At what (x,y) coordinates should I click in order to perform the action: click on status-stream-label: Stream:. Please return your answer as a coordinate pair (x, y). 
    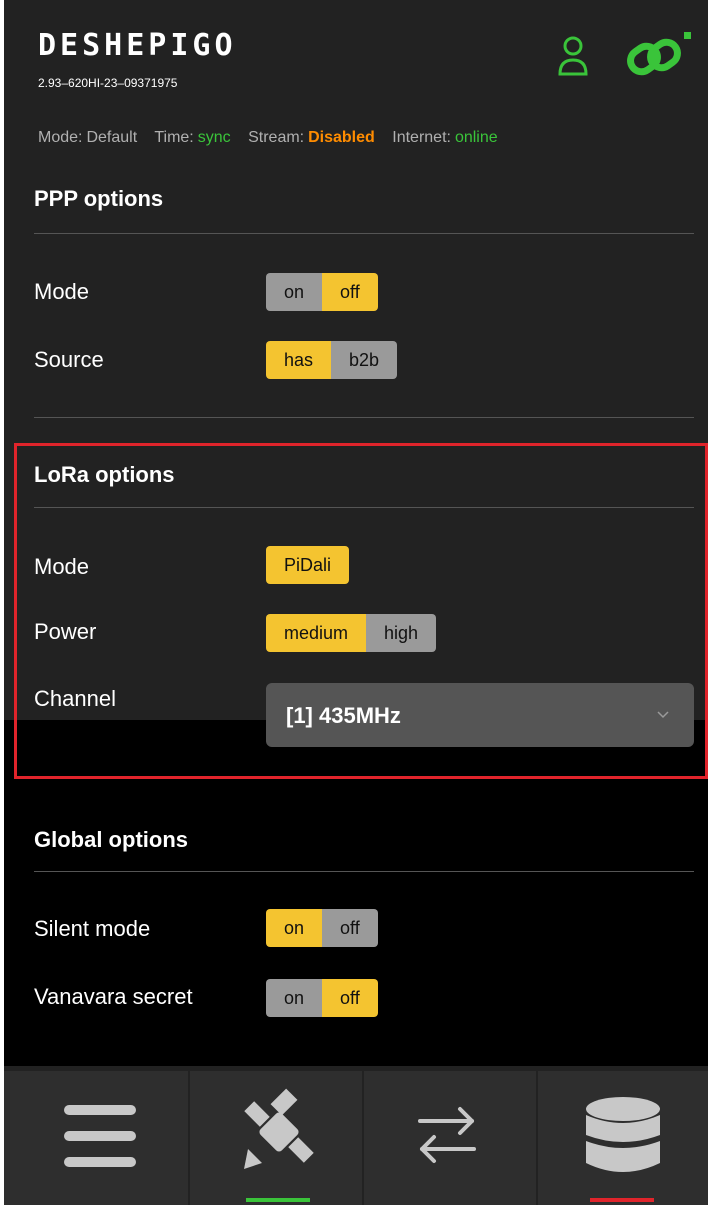
    Looking at the image, I should click on (276, 137).